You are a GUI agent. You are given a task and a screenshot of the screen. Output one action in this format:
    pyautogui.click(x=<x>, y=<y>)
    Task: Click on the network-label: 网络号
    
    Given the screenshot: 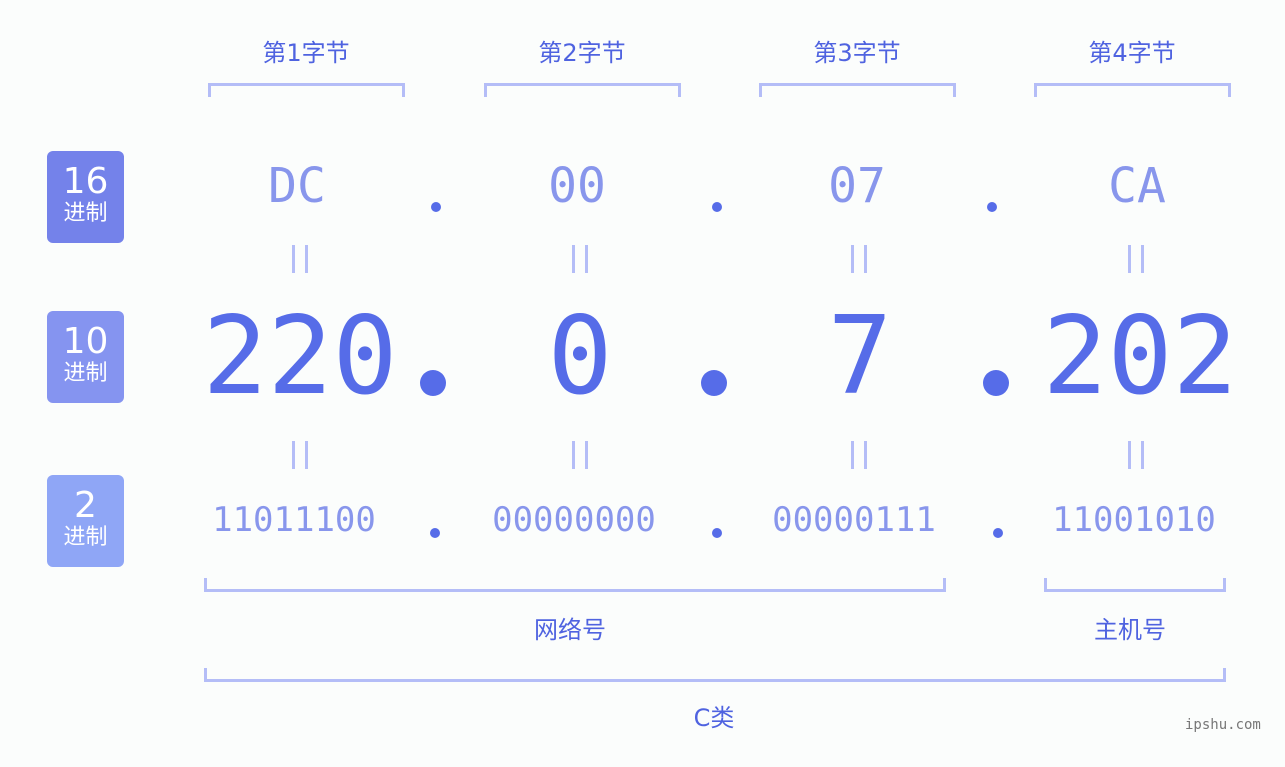 What is the action you would take?
    pyautogui.click(x=570, y=630)
    